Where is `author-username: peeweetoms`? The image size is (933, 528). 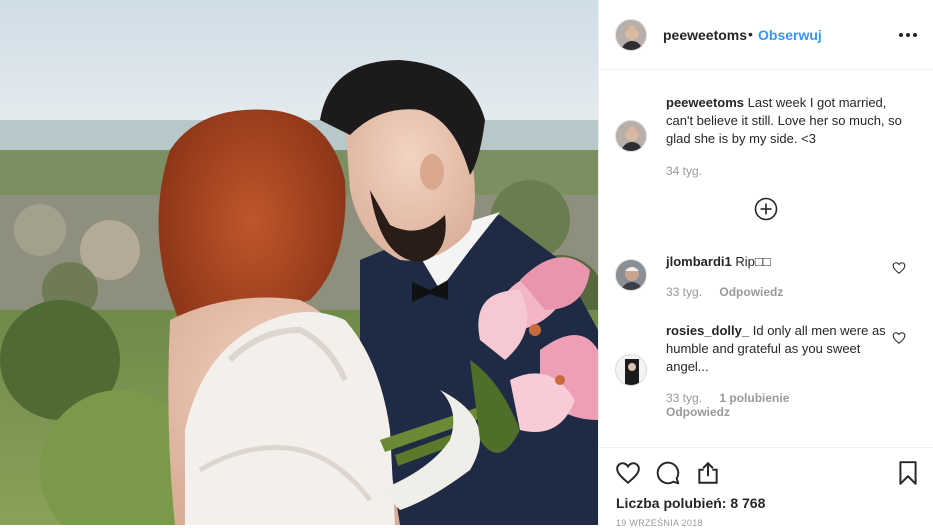 author-username: peeweetoms is located at coordinates (705, 35).